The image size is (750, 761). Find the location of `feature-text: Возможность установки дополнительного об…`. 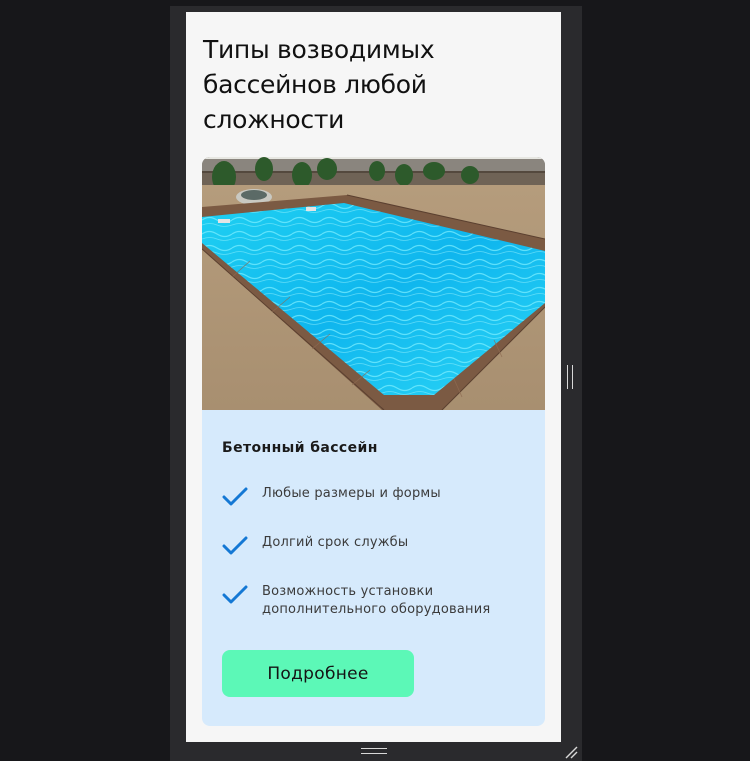

feature-text: Возможность установки дополнительного об… is located at coordinates (376, 600).